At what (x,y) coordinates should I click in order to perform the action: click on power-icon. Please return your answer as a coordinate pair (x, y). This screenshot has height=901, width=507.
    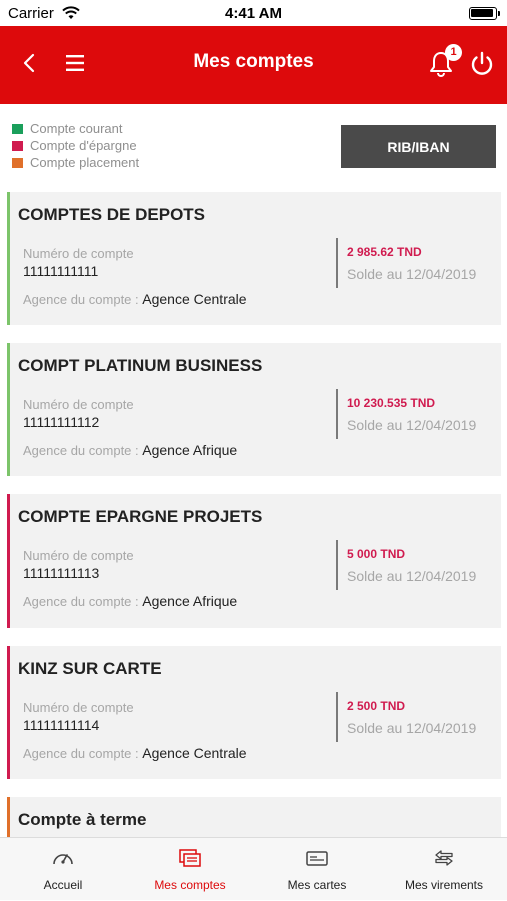
    Looking at the image, I should click on (482, 64).